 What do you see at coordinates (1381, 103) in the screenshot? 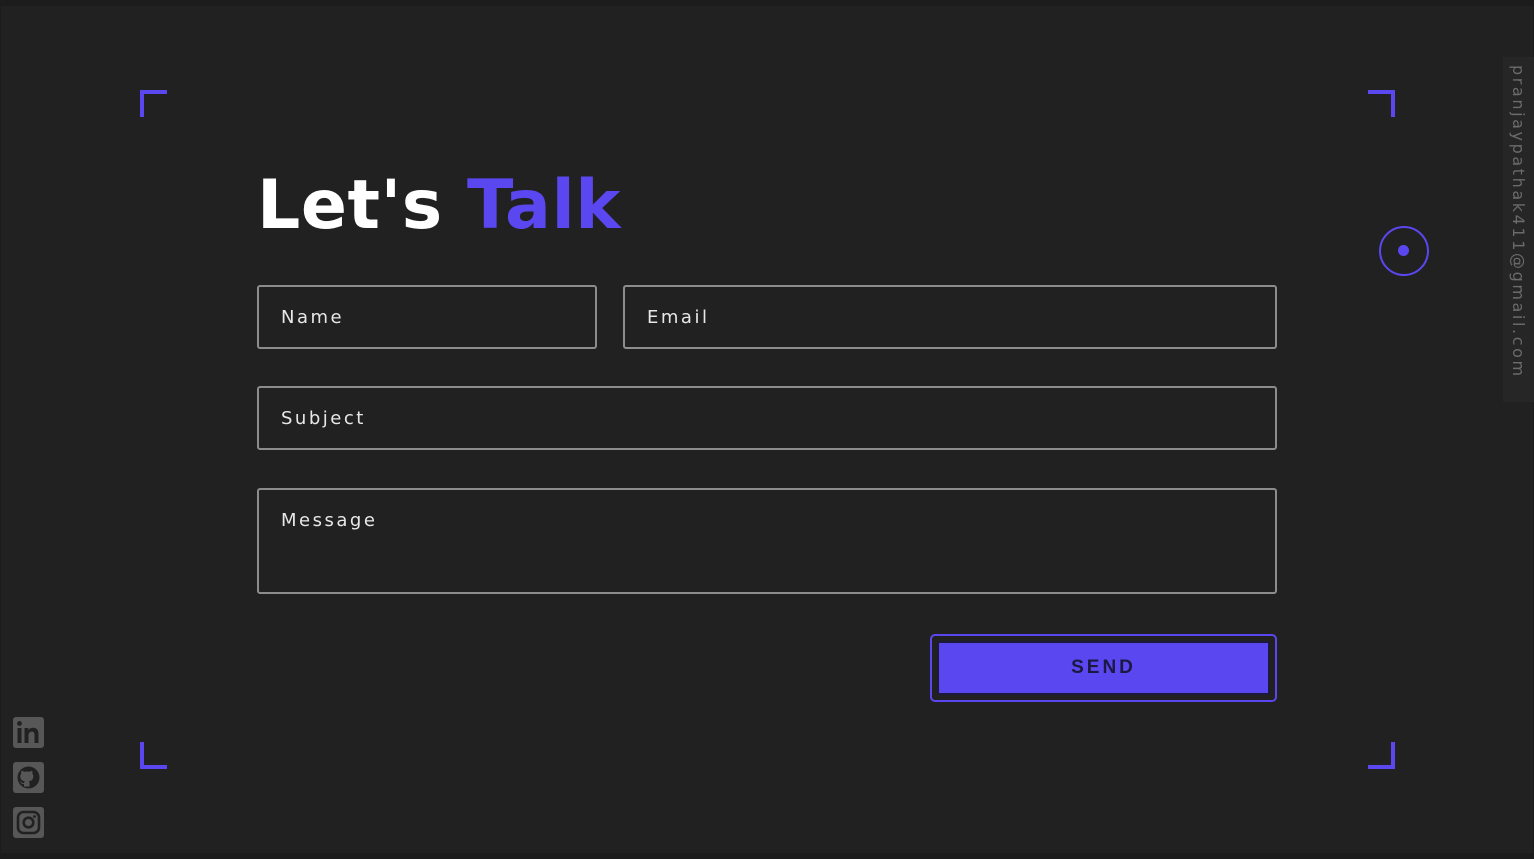
I see `corner-bracket-top-right` at bounding box center [1381, 103].